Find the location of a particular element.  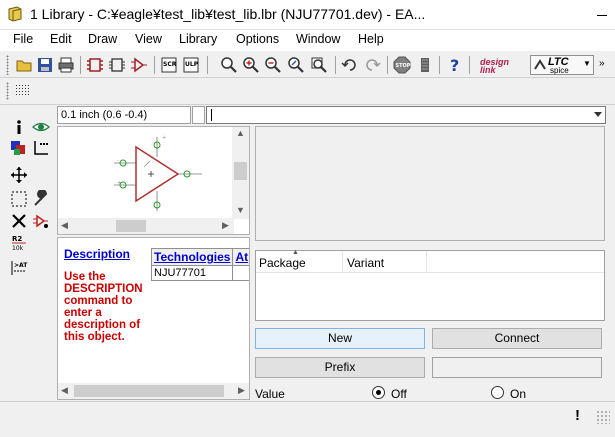

help-icon: ? is located at coordinates (454, 65).